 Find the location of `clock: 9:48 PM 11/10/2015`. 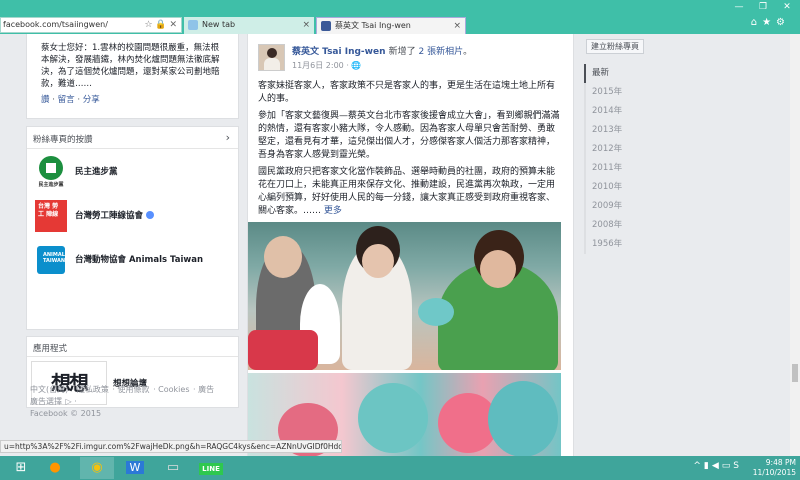

clock: 9:48 PM 11/10/2015 is located at coordinates (774, 468).